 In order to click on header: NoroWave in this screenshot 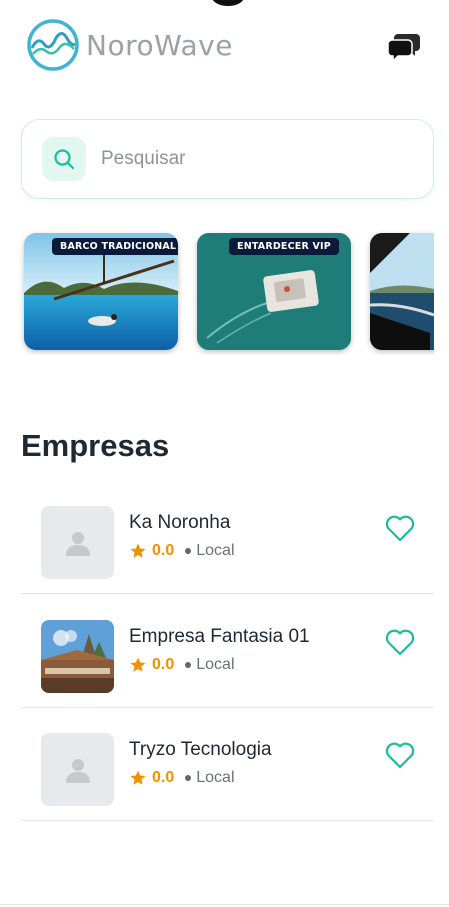, I will do `click(224, 47)`.